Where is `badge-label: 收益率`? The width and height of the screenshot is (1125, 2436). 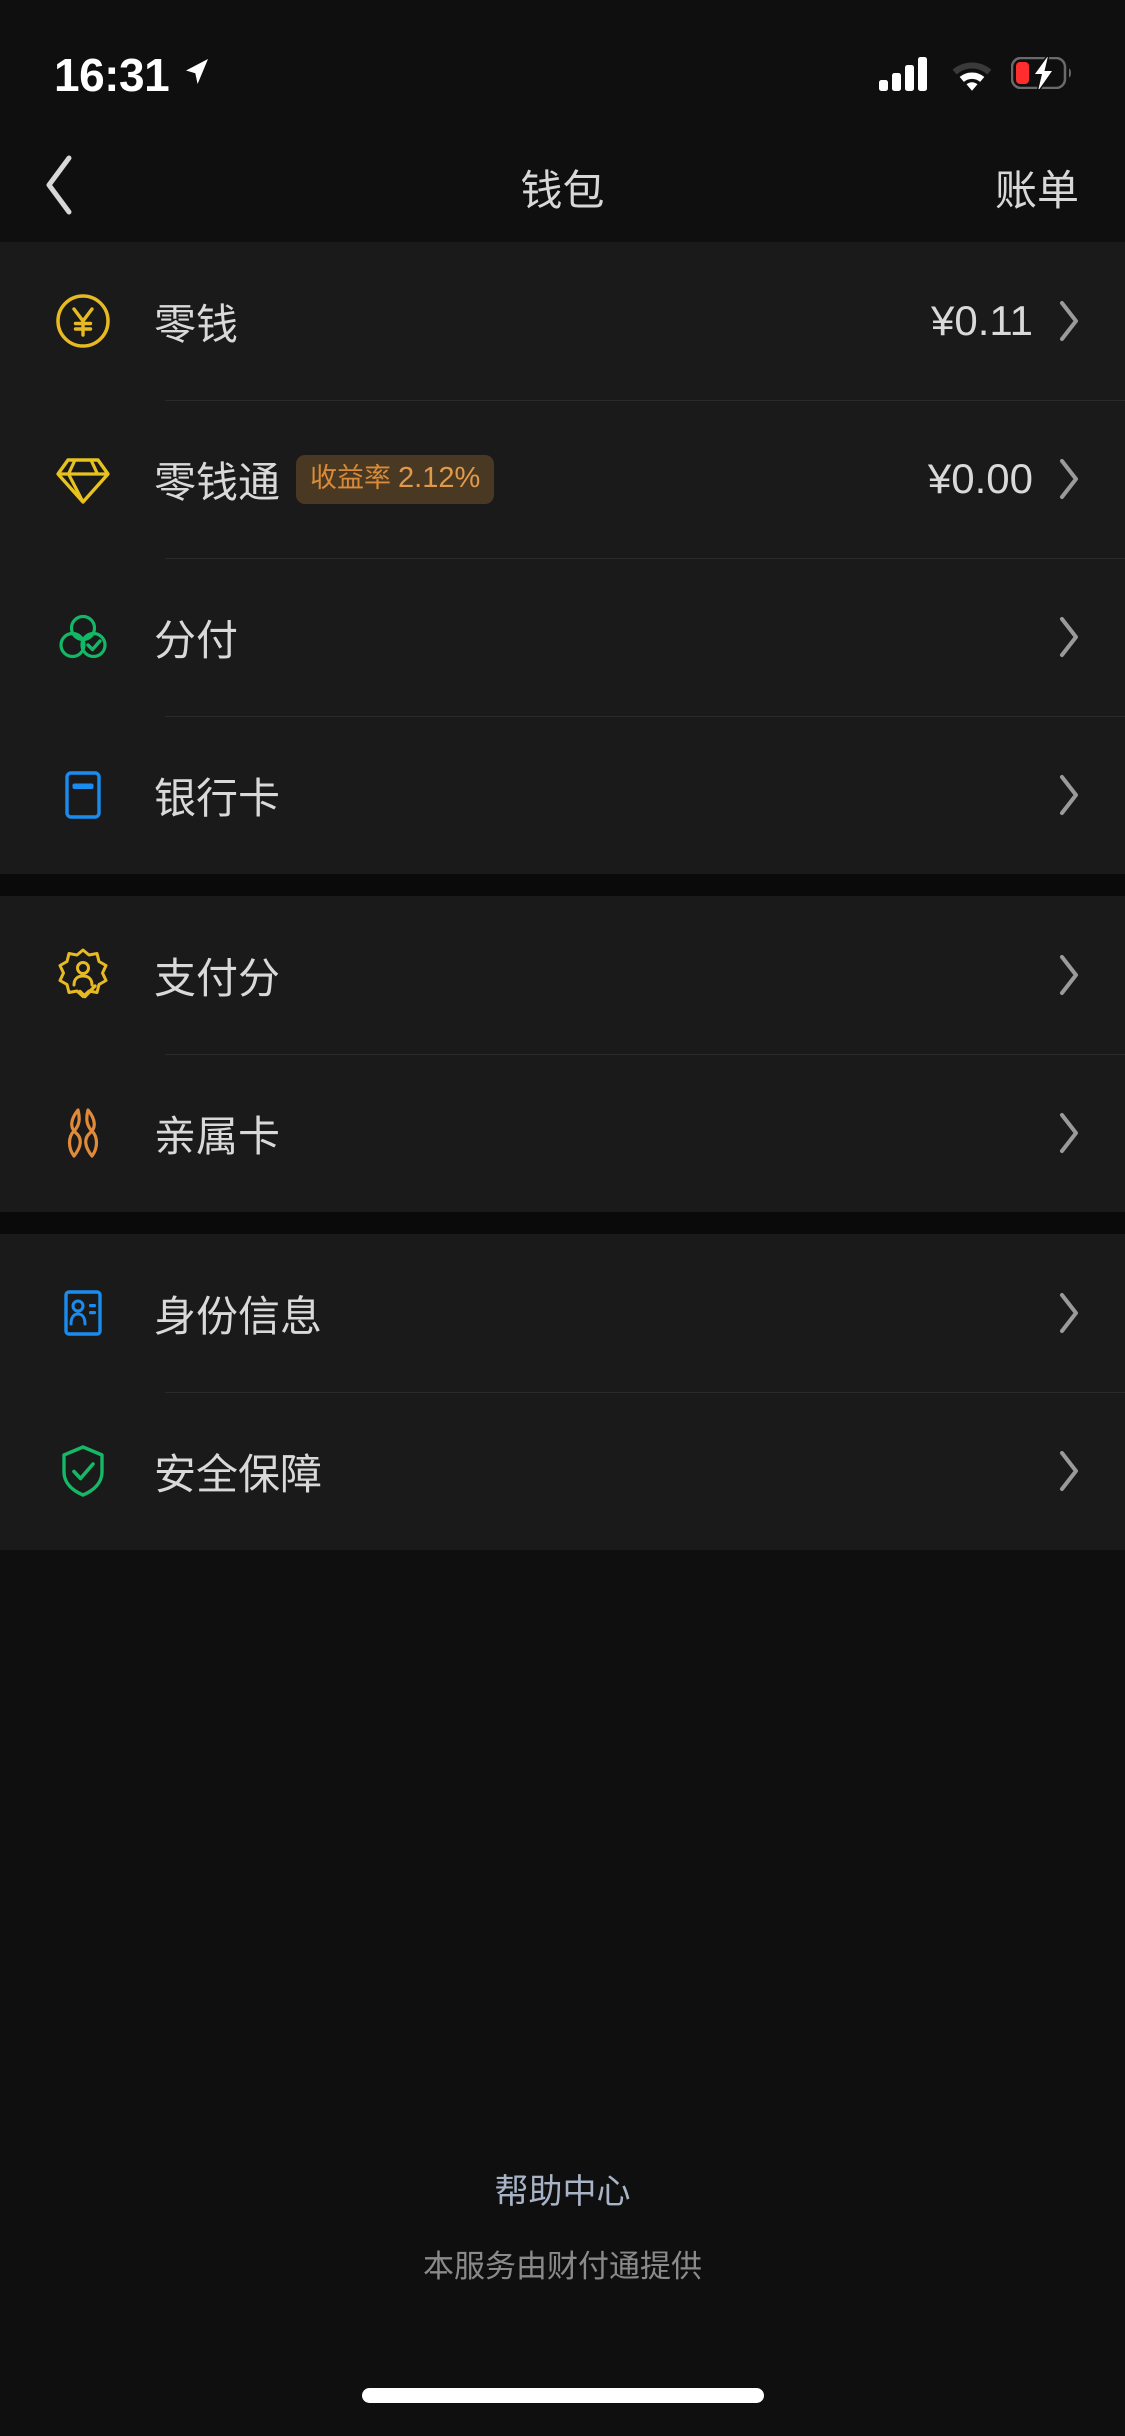 badge-label: 收益率 is located at coordinates (351, 477).